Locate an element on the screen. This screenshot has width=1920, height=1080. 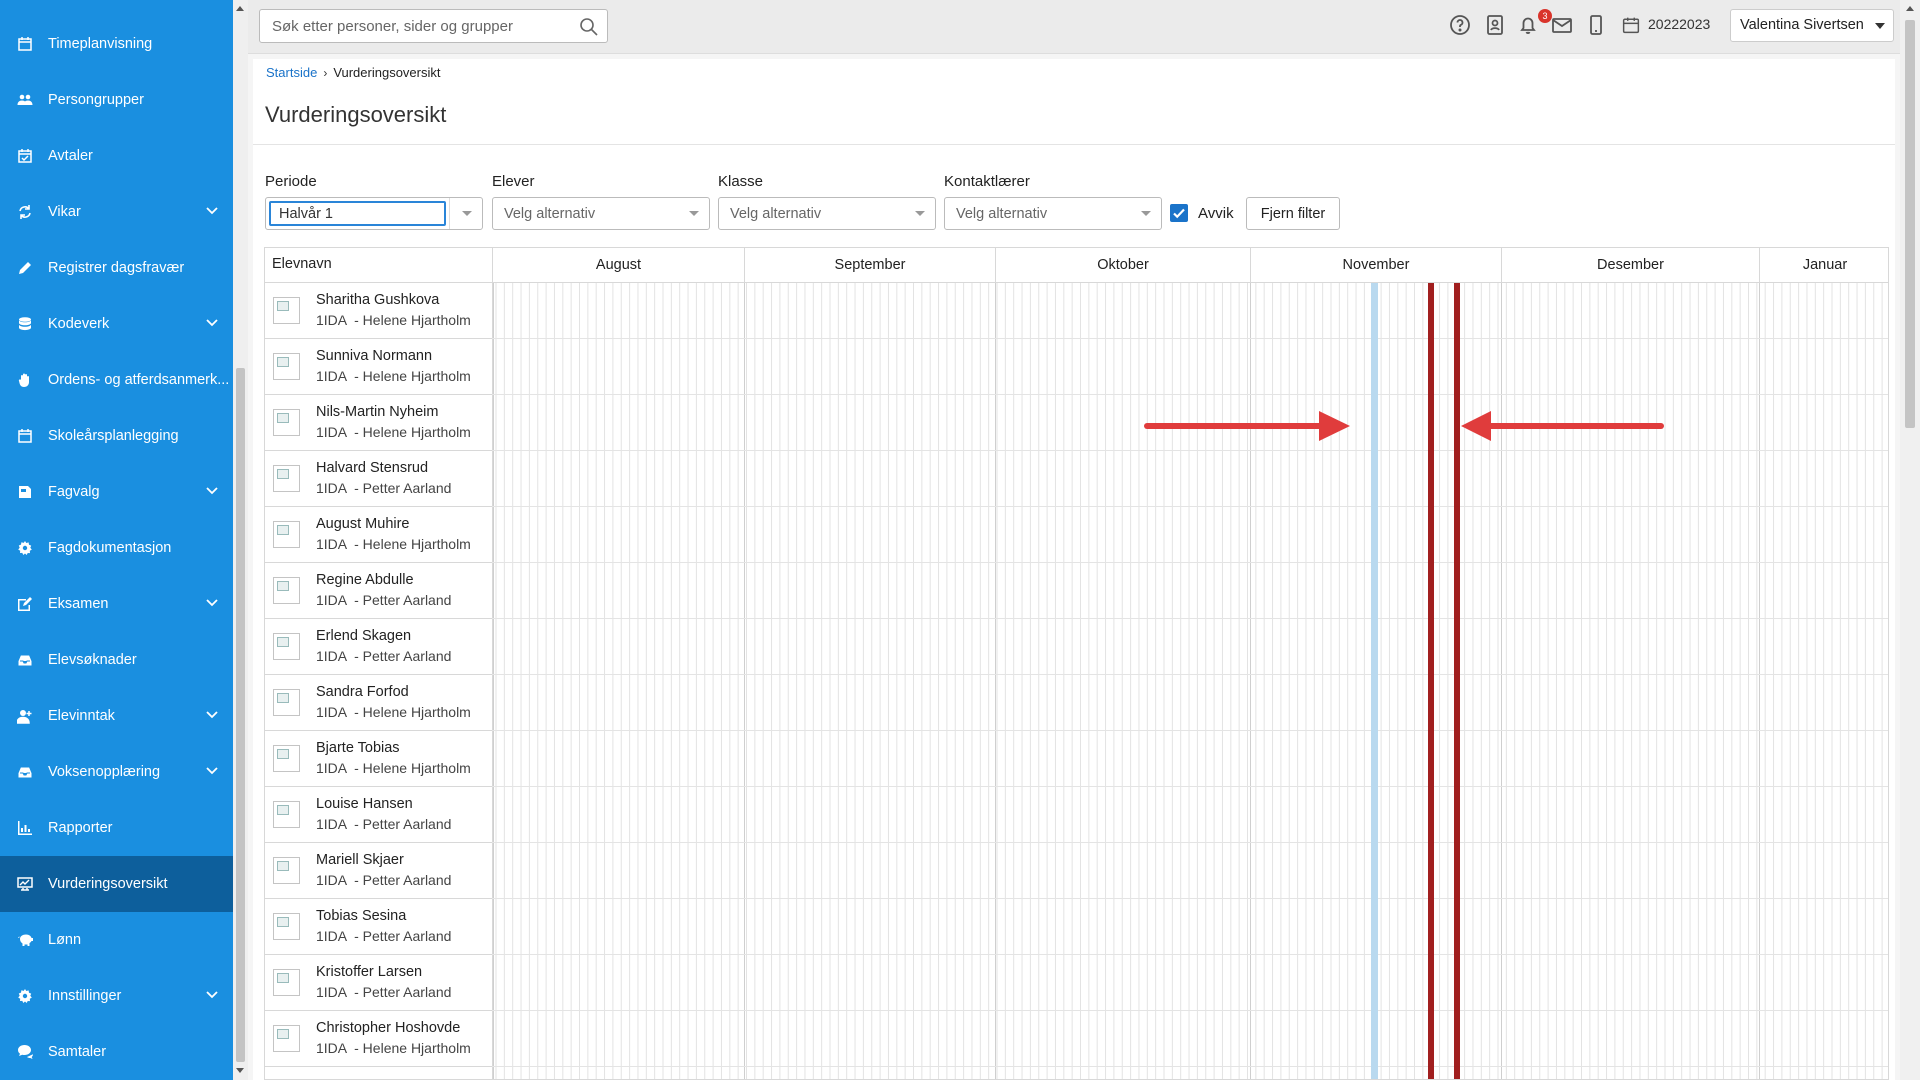
avvik-checkbox is located at coordinates (1179, 213).